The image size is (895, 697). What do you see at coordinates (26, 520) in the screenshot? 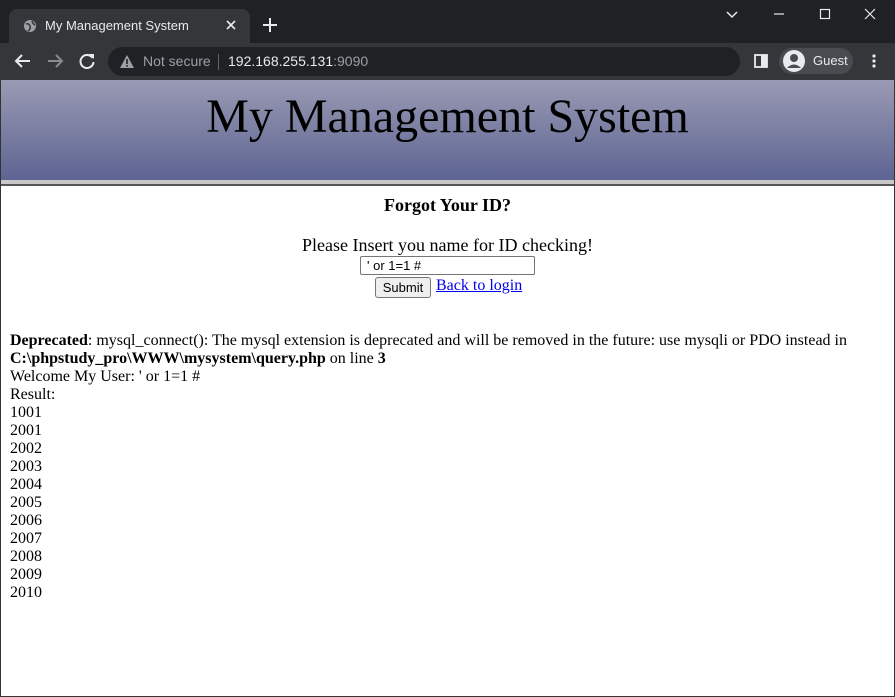
I see `result-item: 2006` at bounding box center [26, 520].